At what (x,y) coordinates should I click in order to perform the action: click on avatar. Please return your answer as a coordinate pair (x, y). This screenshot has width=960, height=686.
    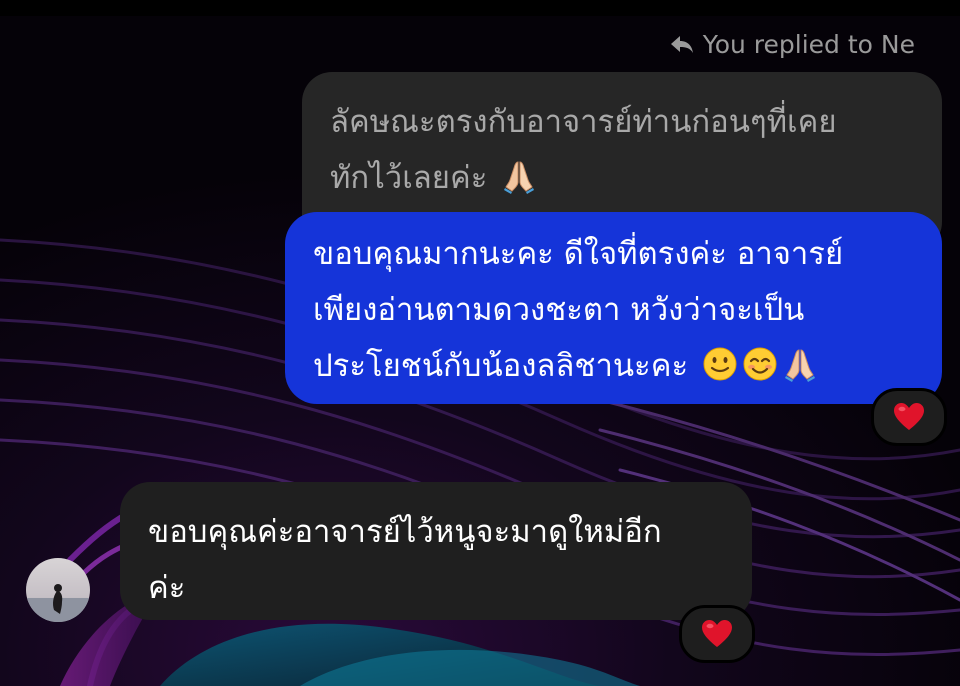
    Looking at the image, I should click on (58, 590).